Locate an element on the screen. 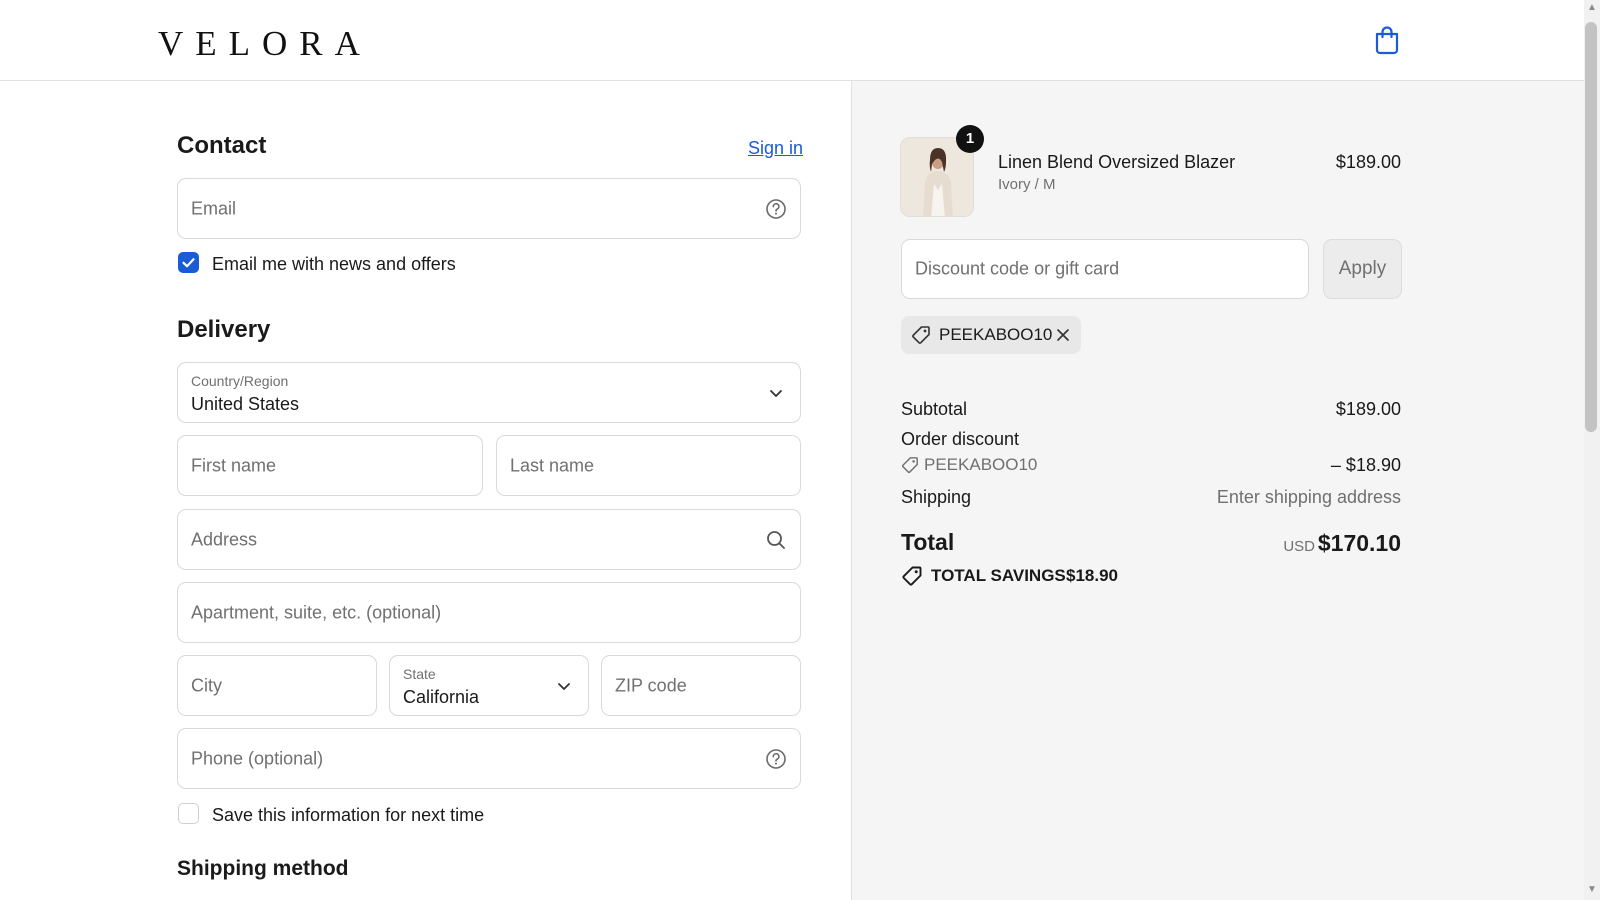 The height and width of the screenshot is (900, 1600). country-value: United States is located at coordinates (245, 404).